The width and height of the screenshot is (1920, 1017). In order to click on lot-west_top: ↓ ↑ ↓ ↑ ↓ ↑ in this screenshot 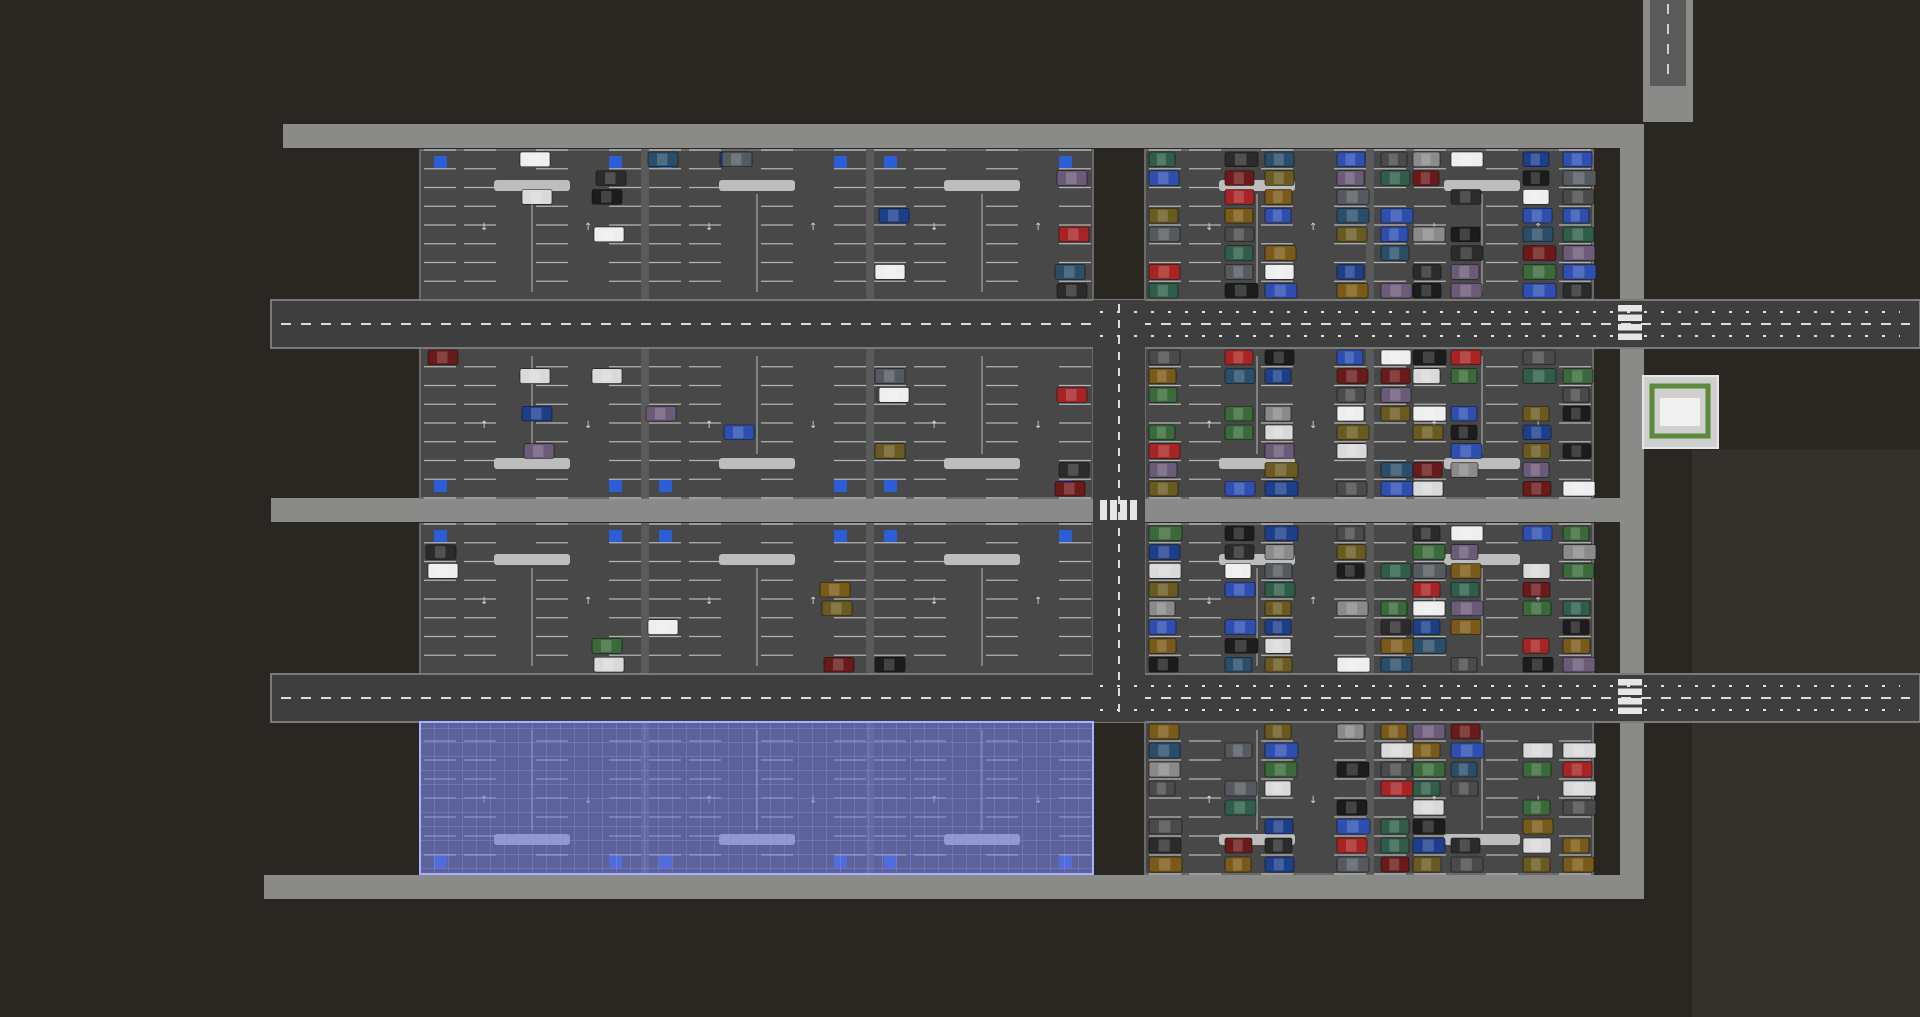, I will do `click(756, 225)`.